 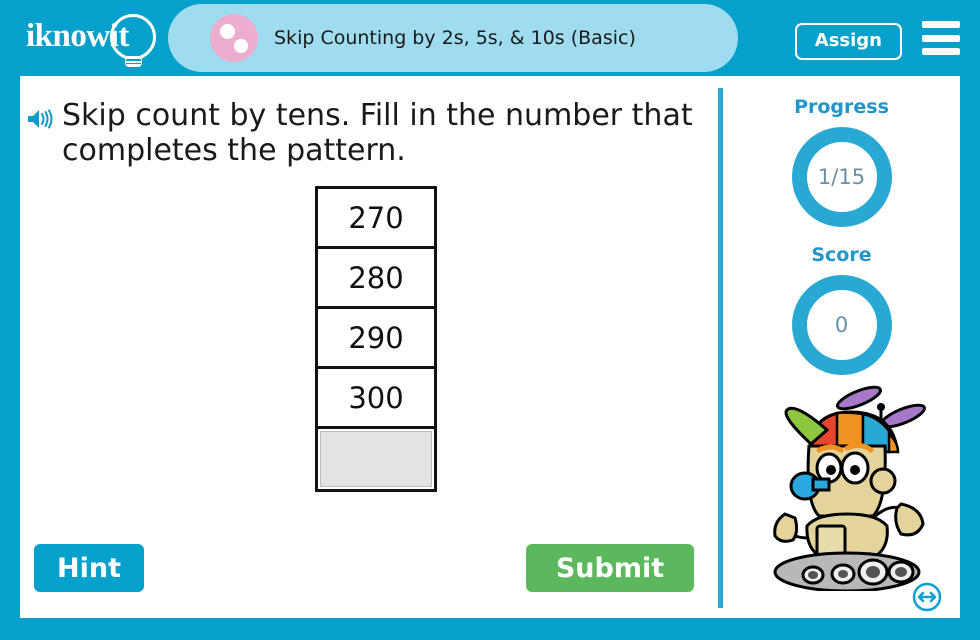 What do you see at coordinates (133, 61) in the screenshot?
I see `lightbulb-base-icon` at bounding box center [133, 61].